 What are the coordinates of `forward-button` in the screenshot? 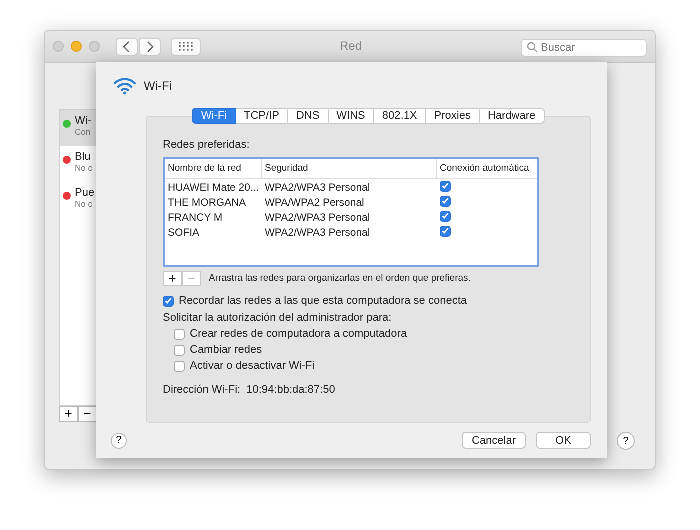 It's located at (150, 47).